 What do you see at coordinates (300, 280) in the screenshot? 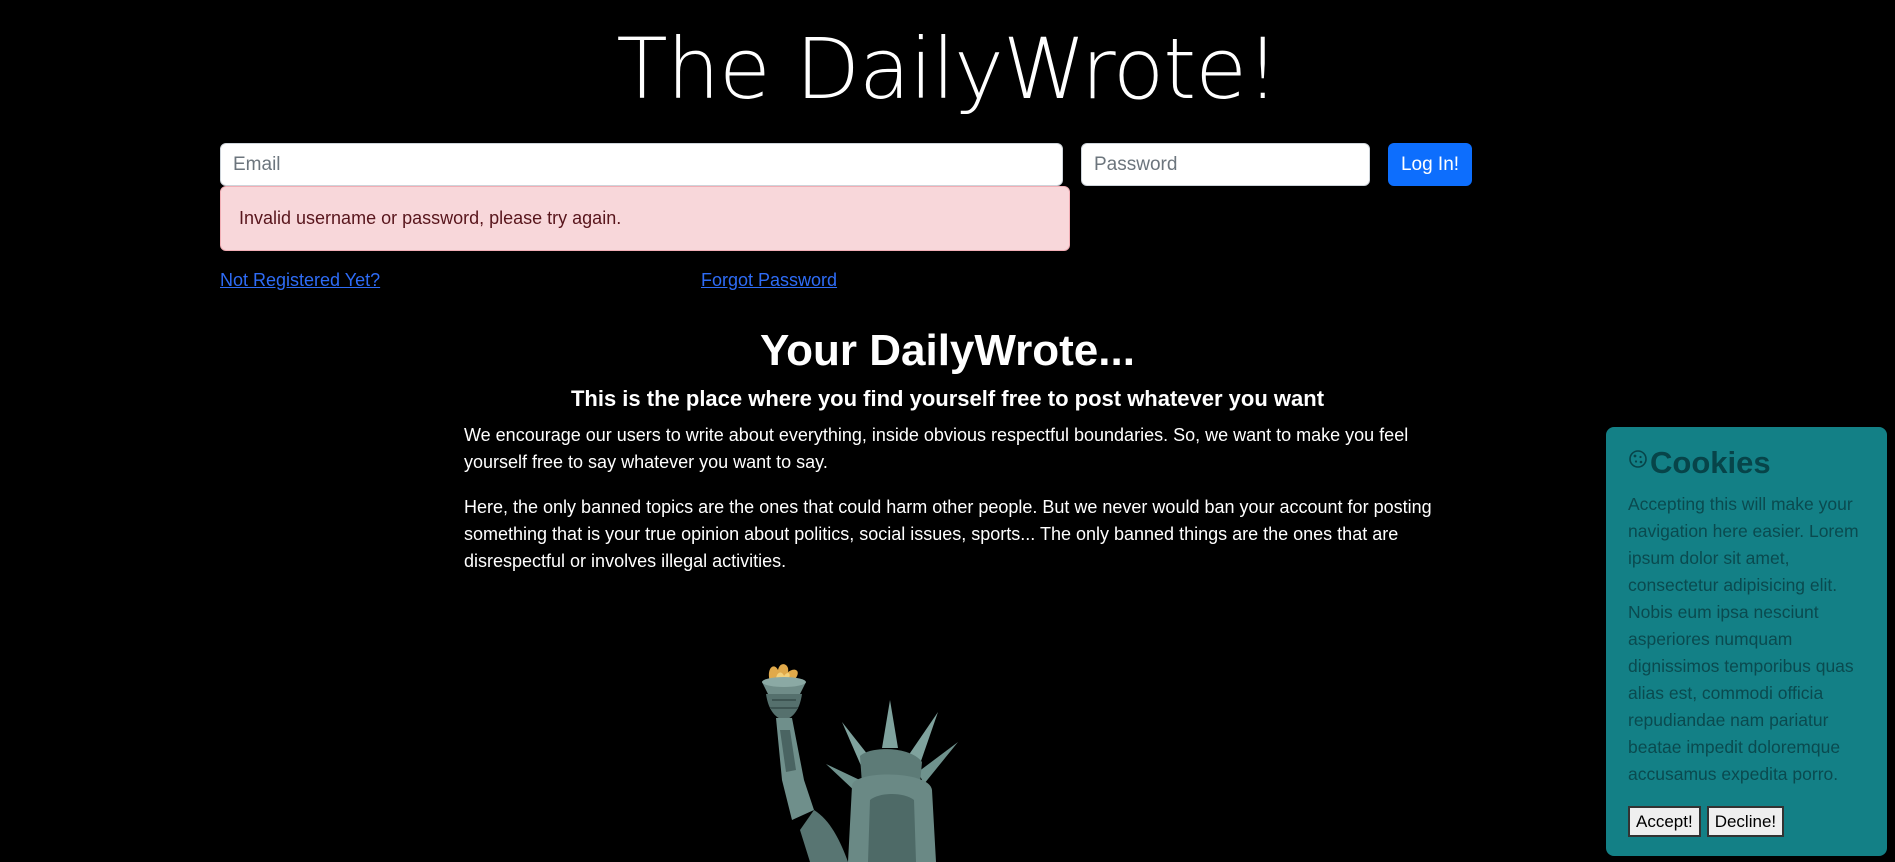
I see `register-link: Not Registered Yet?` at bounding box center [300, 280].